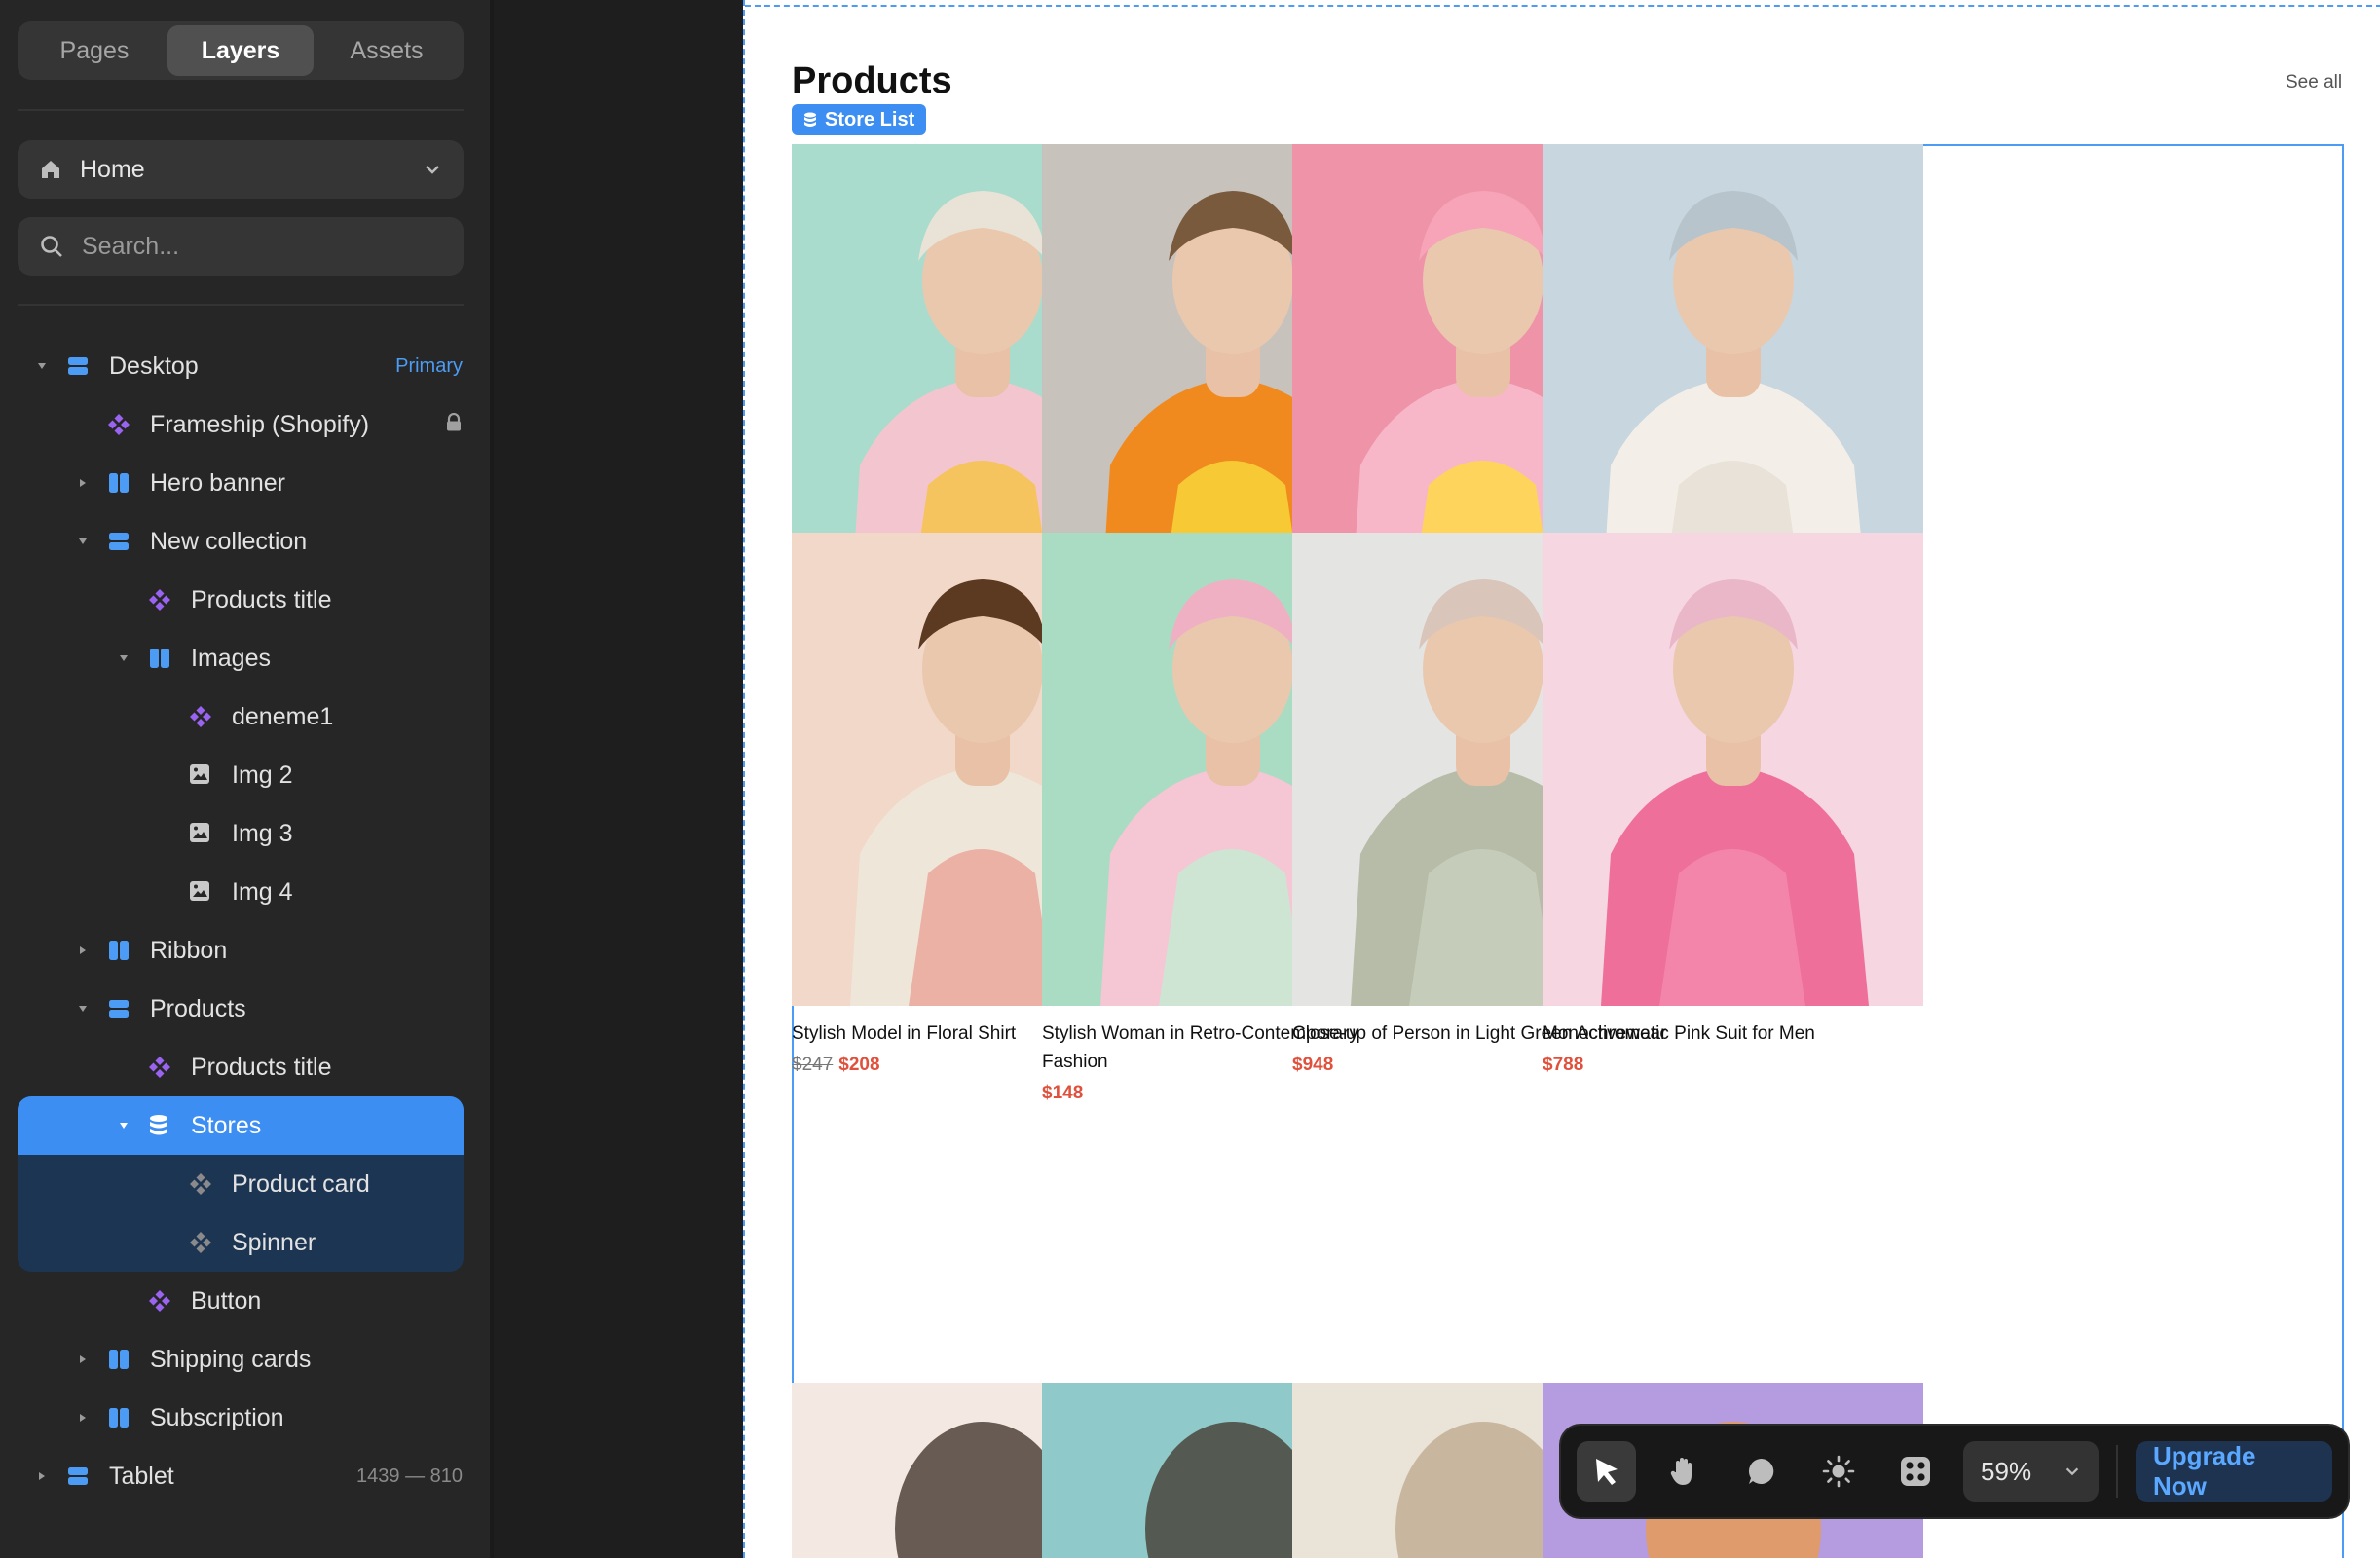  What do you see at coordinates (159, 1125) in the screenshot?
I see `database-icon` at bounding box center [159, 1125].